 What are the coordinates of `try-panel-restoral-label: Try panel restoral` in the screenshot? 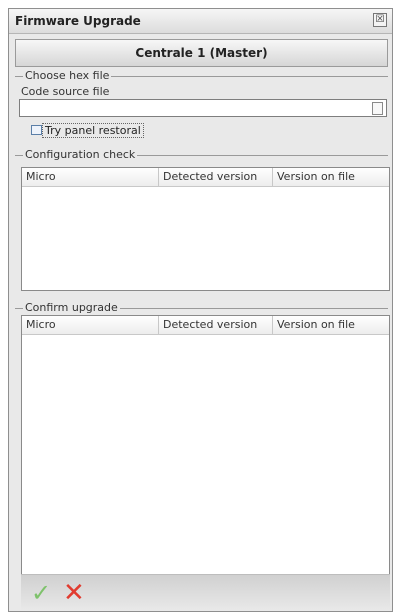 It's located at (93, 130).